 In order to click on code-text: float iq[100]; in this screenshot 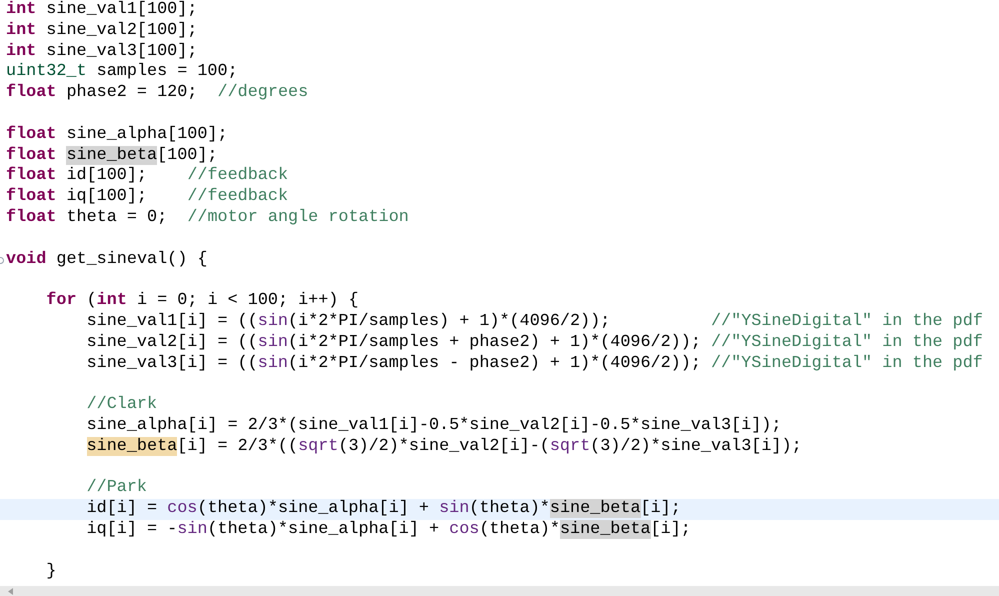, I will do `click(77, 196)`.